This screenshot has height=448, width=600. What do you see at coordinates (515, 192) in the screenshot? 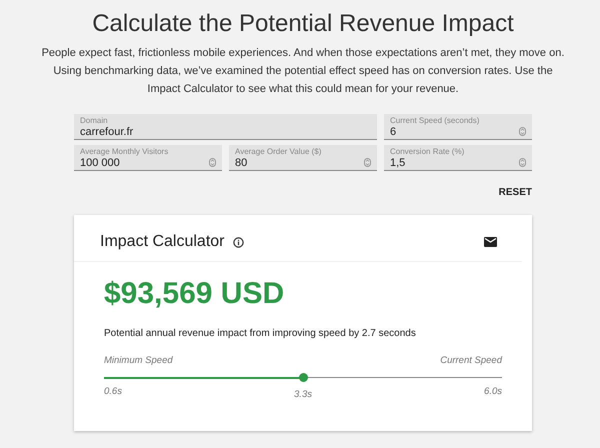
I see `reset-button: RESET` at bounding box center [515, 192].